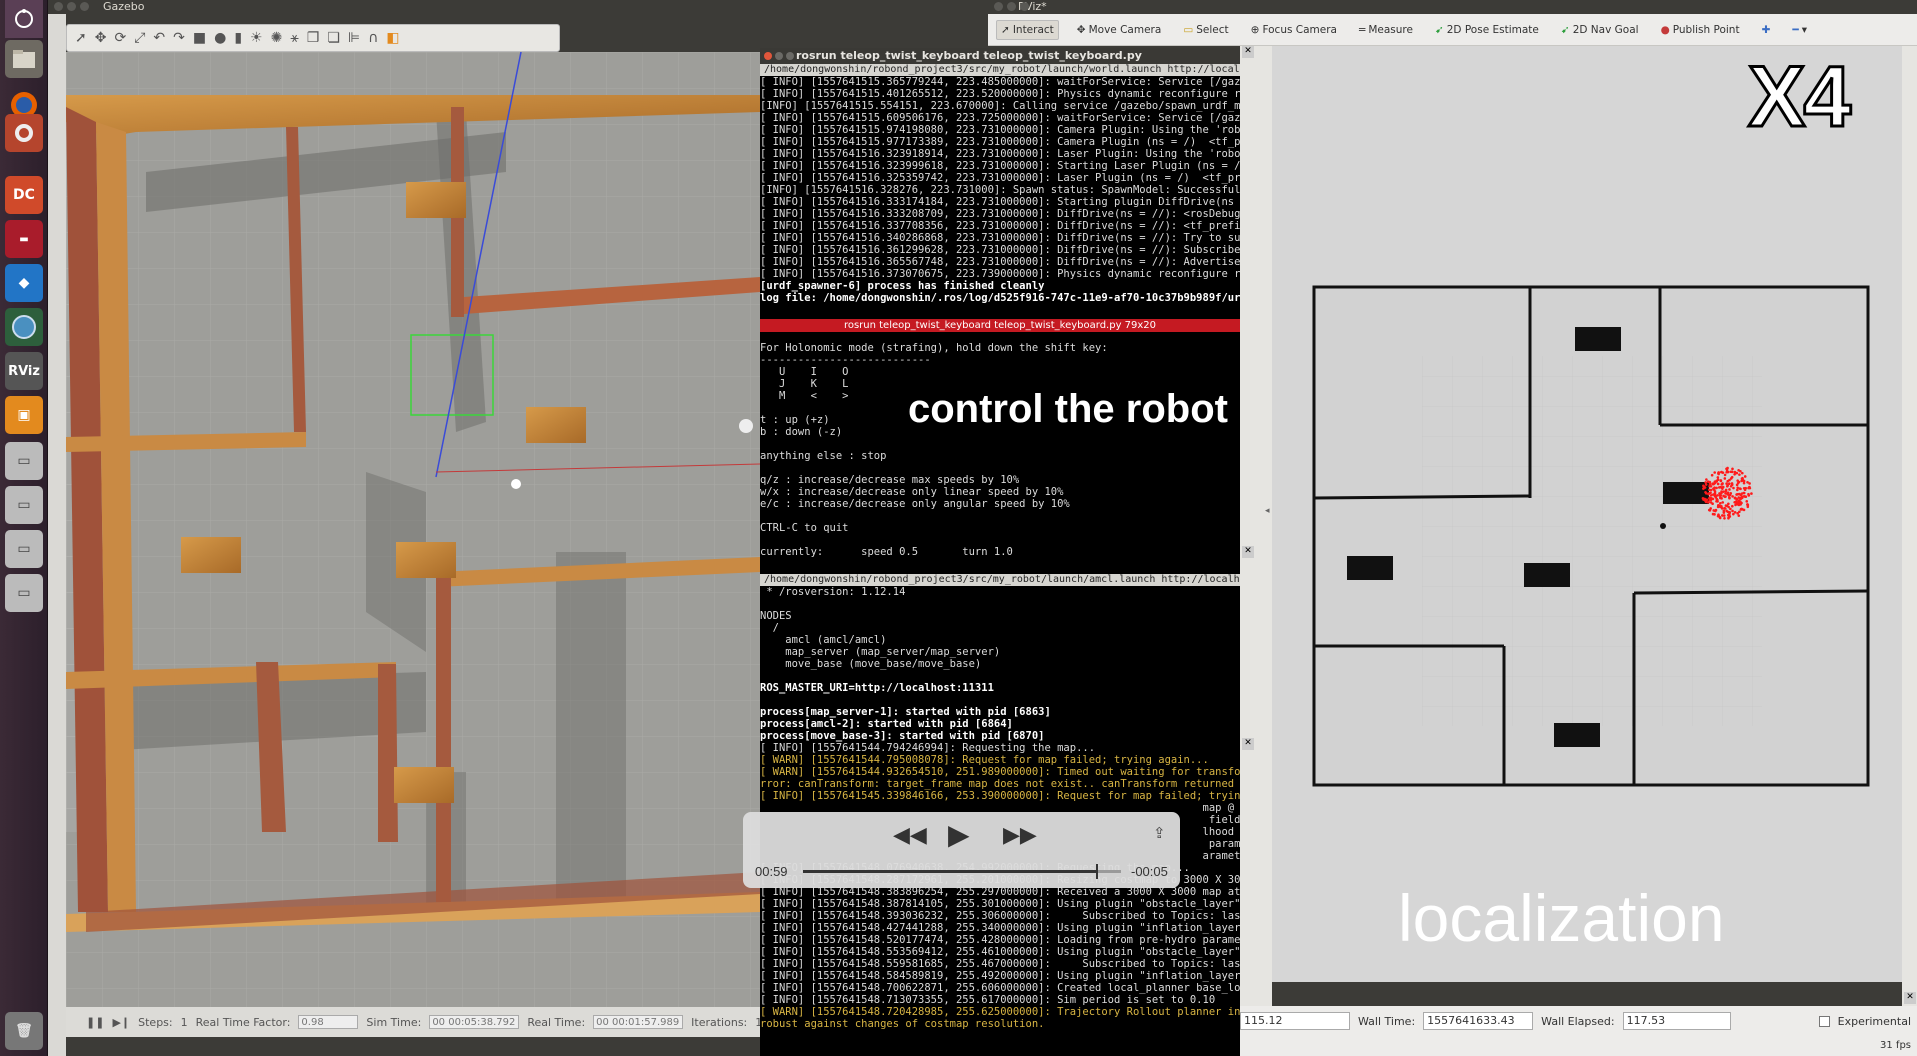  I want to click on trash-icon: 🗑, so click(24, 1031).